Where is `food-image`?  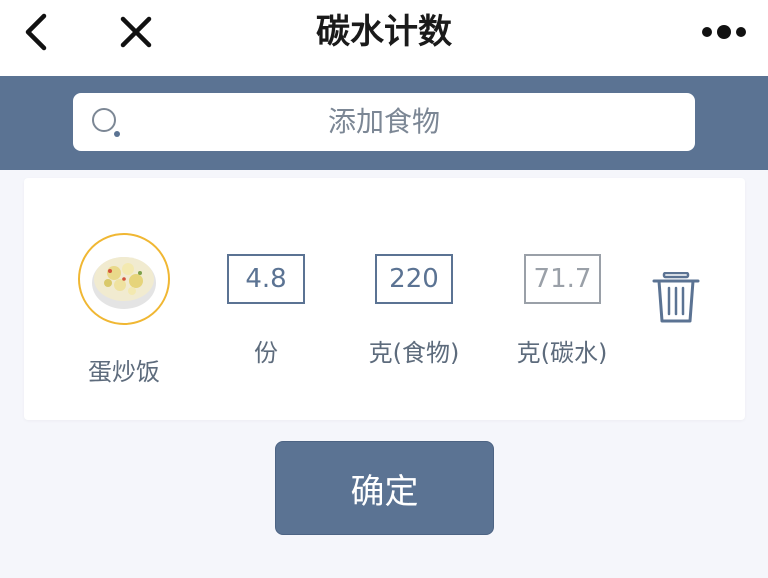
food-image is located at coordinates (124, 279).